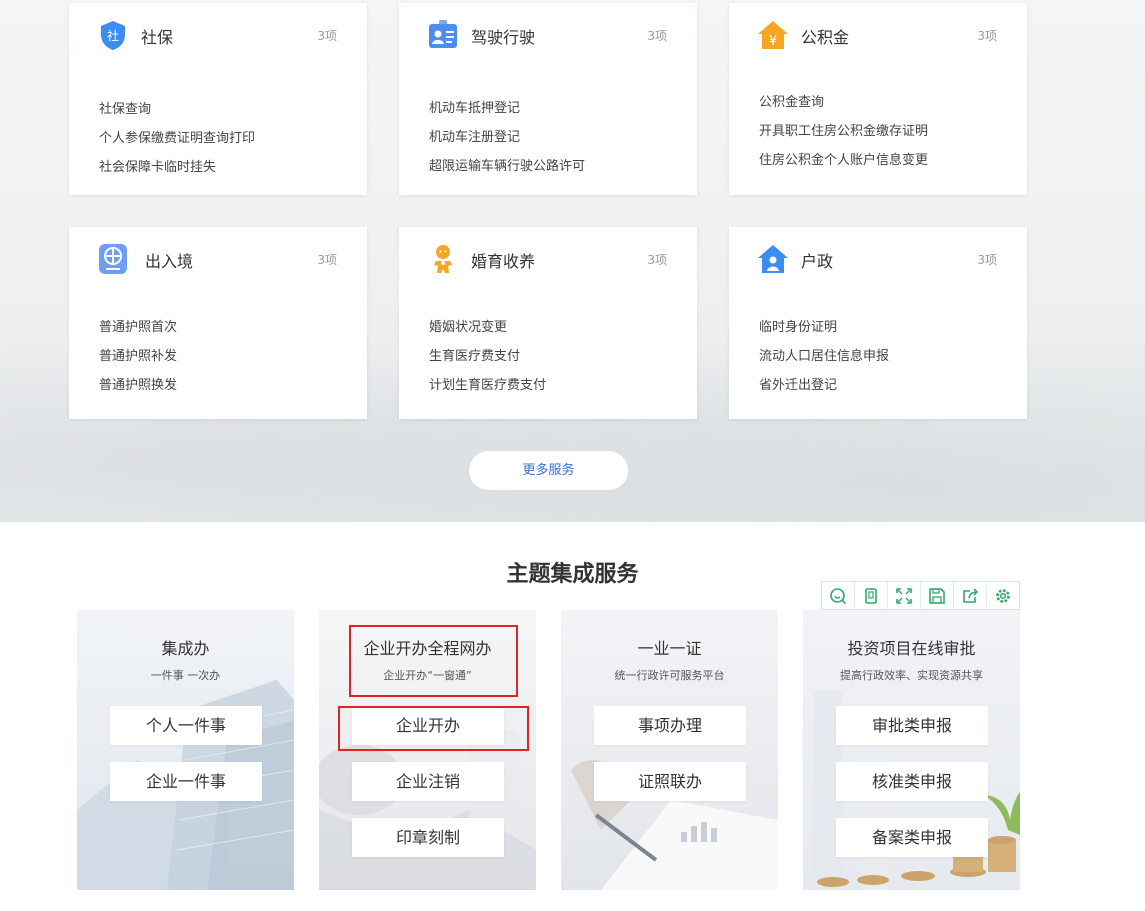 This screenshot has width=1145, height=911. What do you see at coordinates (670, 781) in the screenshot?
I see `license-joint-button: 证照联办` at bounding box center [670, 781].